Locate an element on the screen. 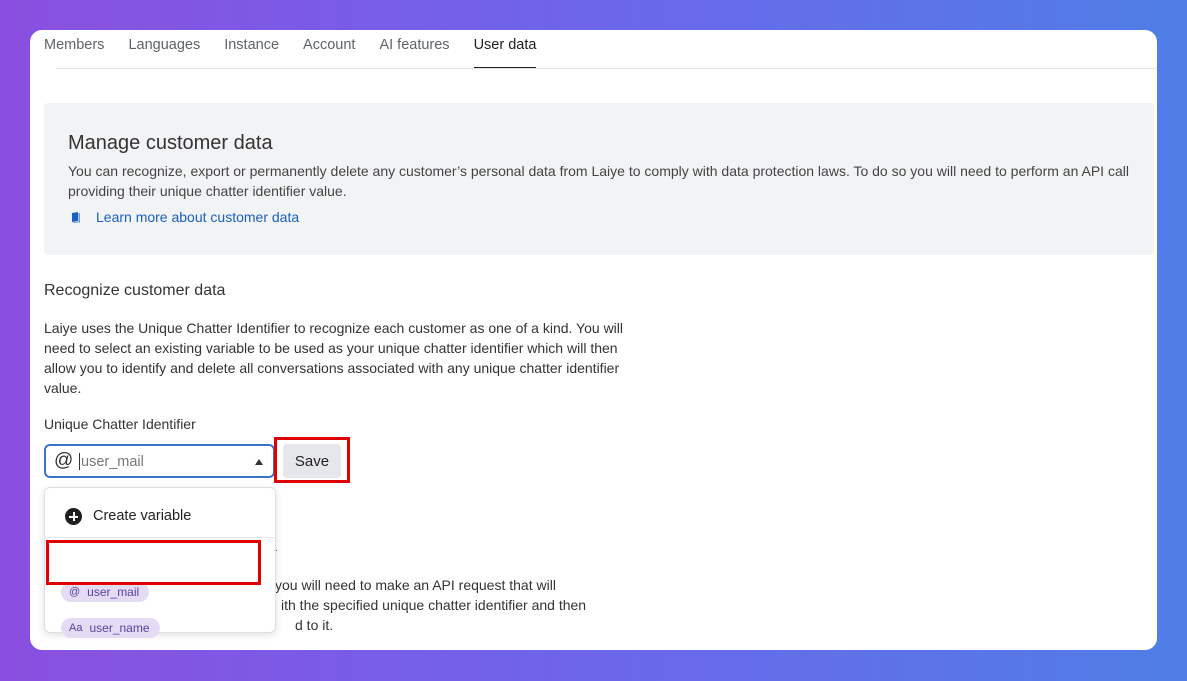 This screenshot has width=1187, height=681. learn-more-link: Learn more about customer data is located at coordinates (185, 217).